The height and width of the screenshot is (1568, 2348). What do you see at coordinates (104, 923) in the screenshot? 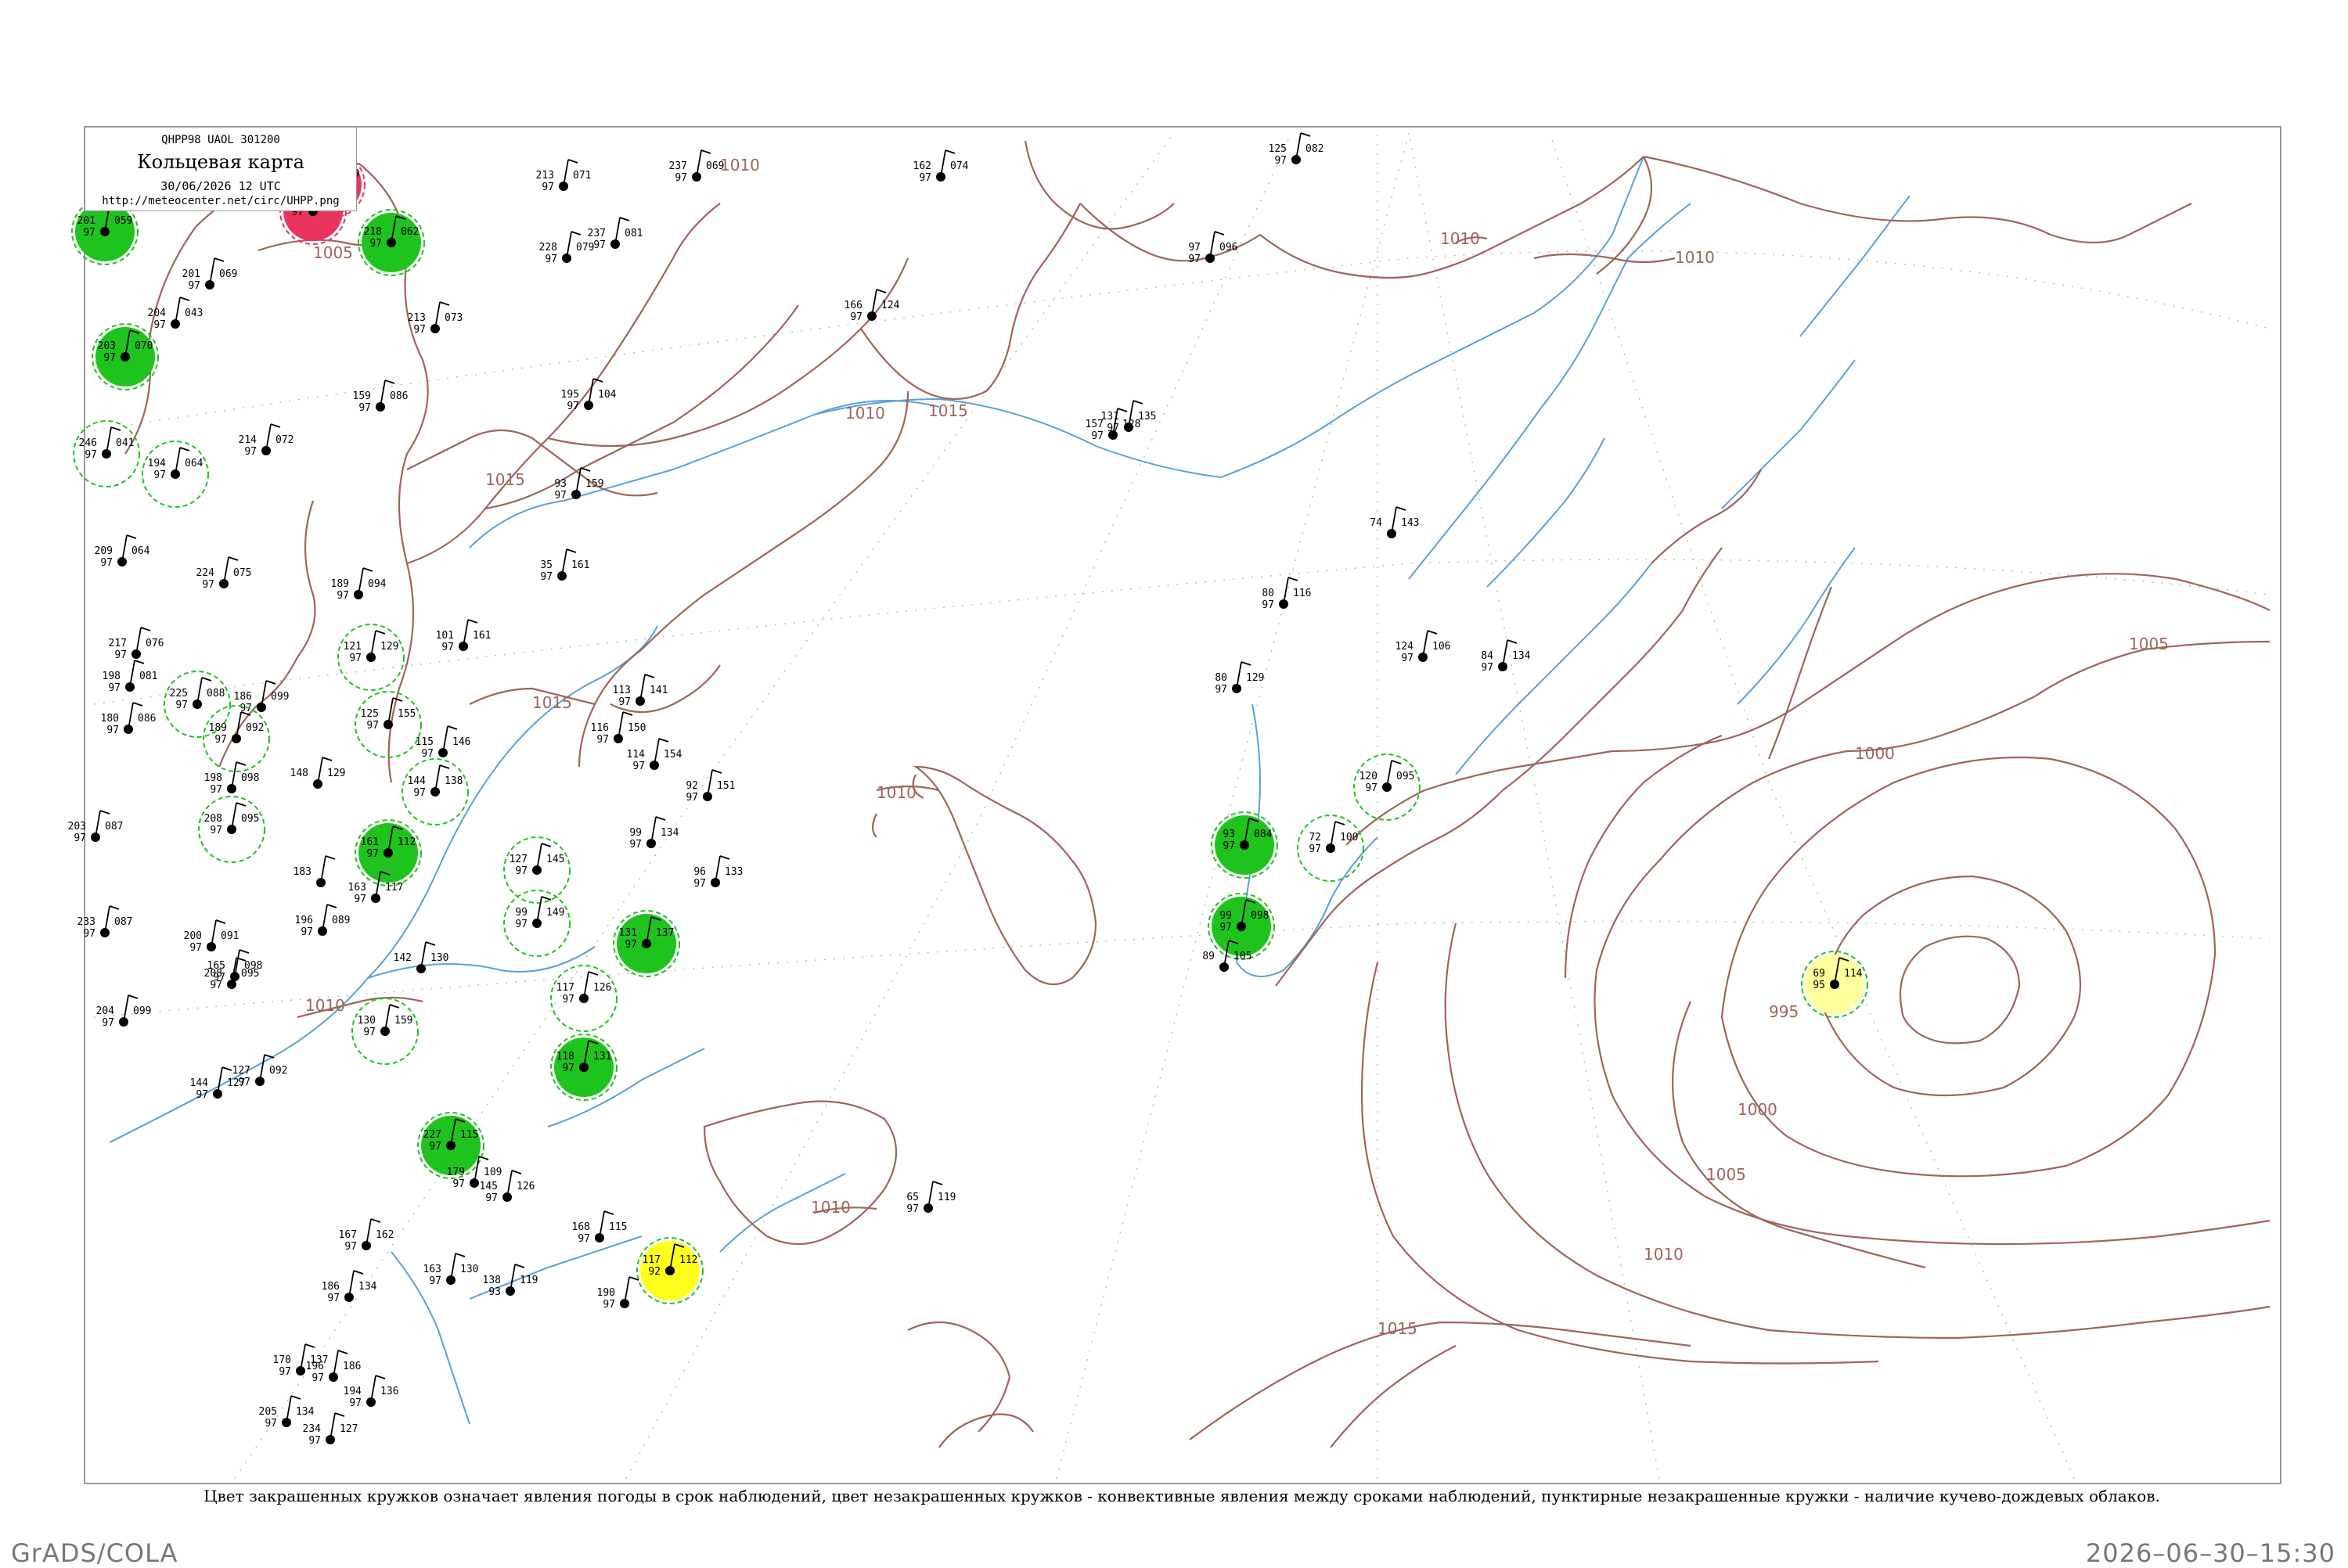
I see `station: 23397 087` at bounding box center [104, 923].